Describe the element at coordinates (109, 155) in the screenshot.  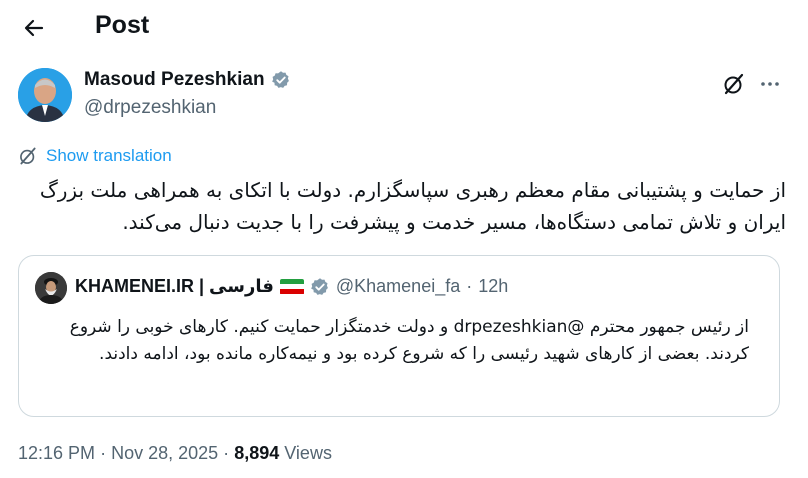
I see `show-translation-label: Show translation` at that location.